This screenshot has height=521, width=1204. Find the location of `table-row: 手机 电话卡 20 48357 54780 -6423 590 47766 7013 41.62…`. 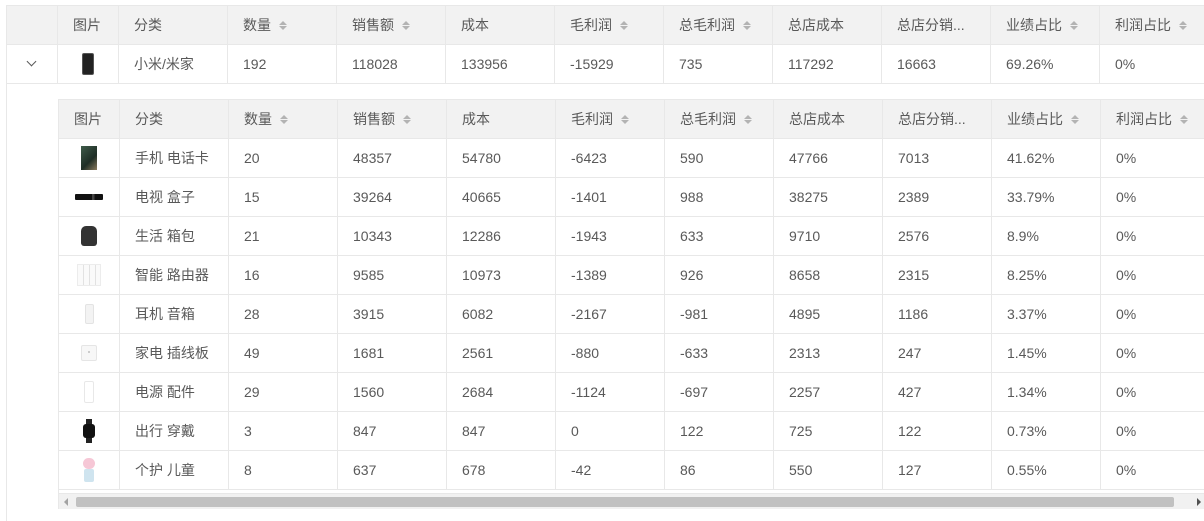

table-row: 手机 电话卡 20 48357 54780 -6423 590 47766 7013 41.62… is located at coordinates (631, 158).